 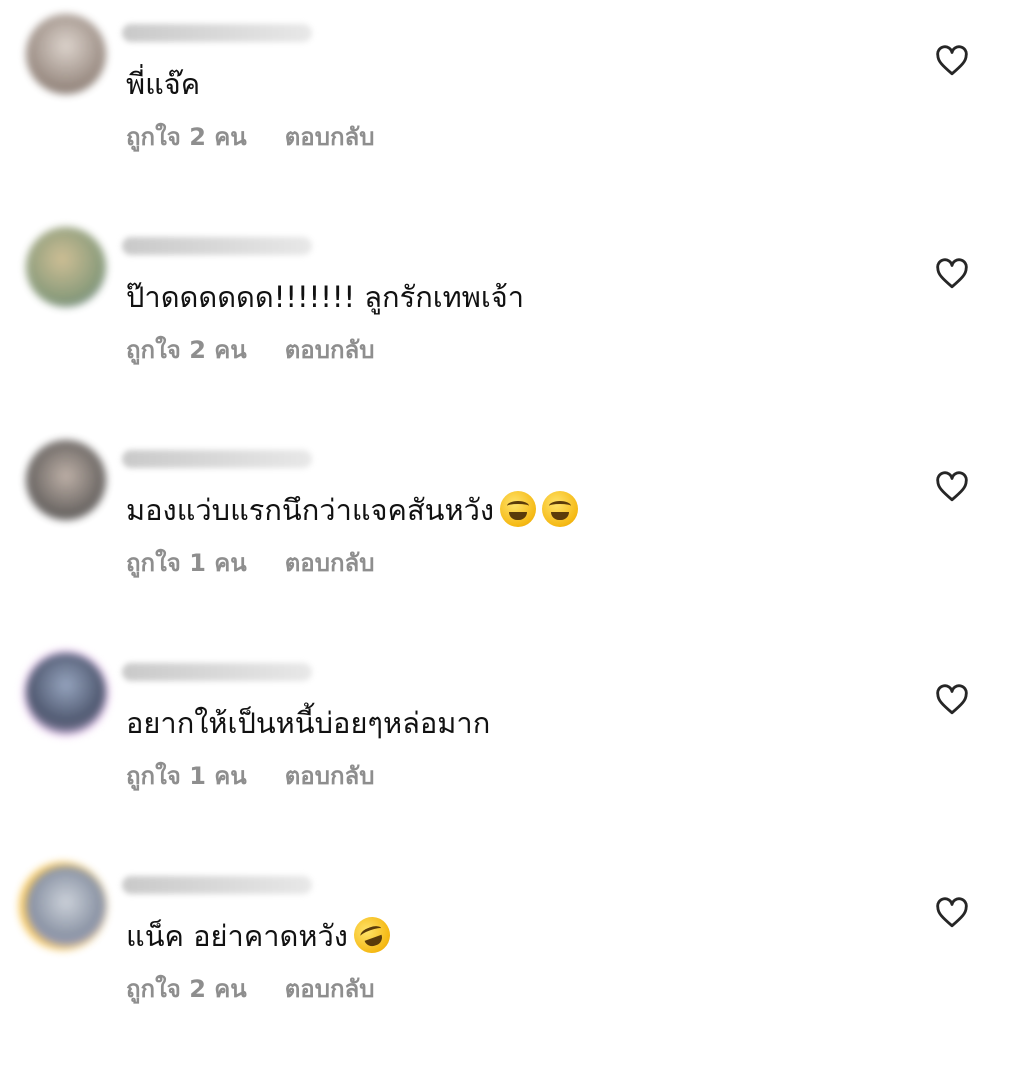 I want to click on comment-text: ป๊าดดดดดด!!!!!!! ลูกรักเทพเจ้า, so click(x=325, y=297).